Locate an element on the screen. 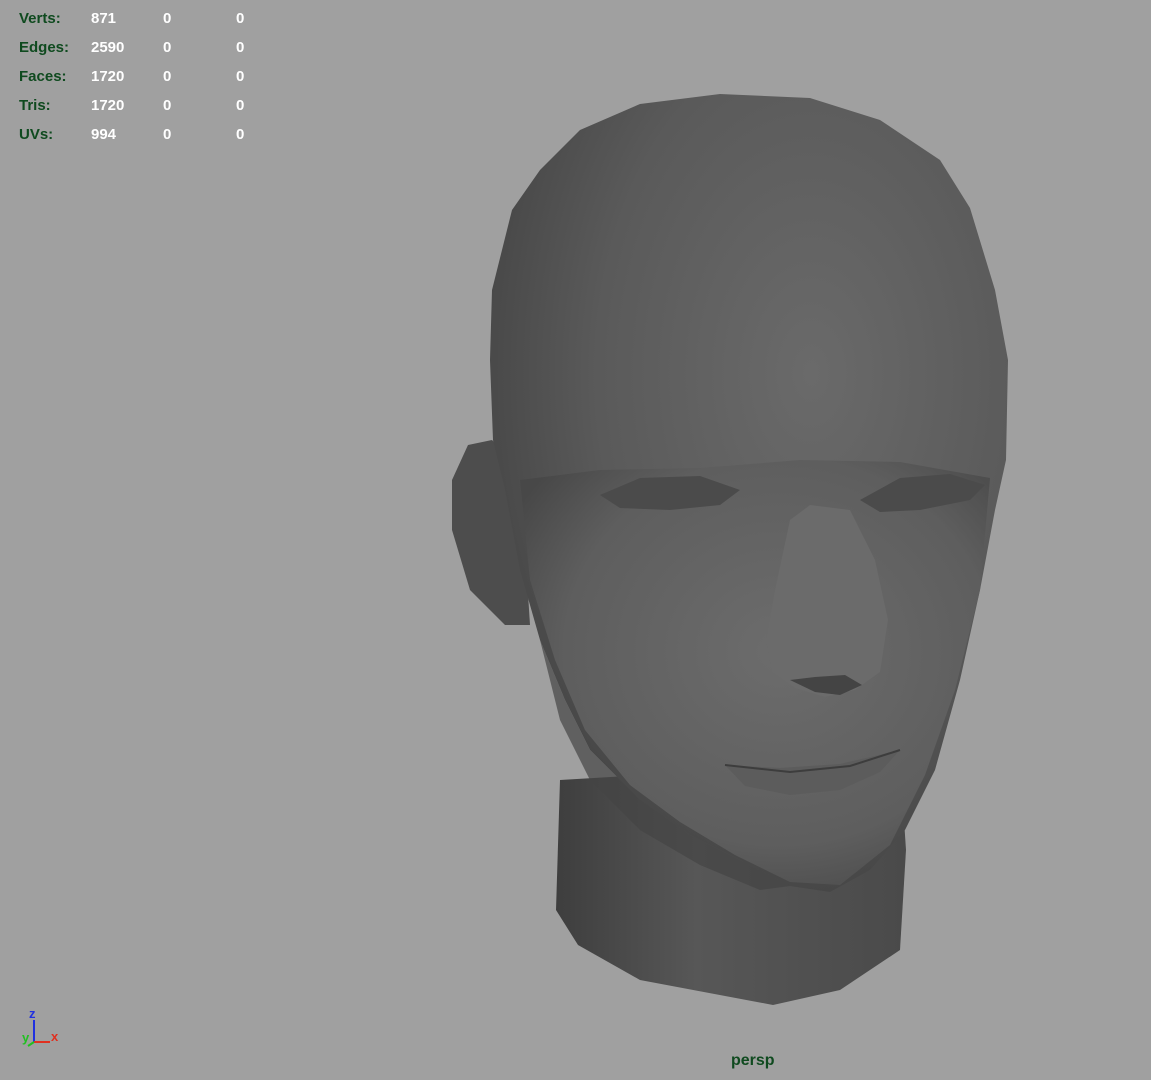 This screenshot has width=1151, height=1080. hud-row-faces: Faces: 1720 0 0 is located at coordinates (137, 76).